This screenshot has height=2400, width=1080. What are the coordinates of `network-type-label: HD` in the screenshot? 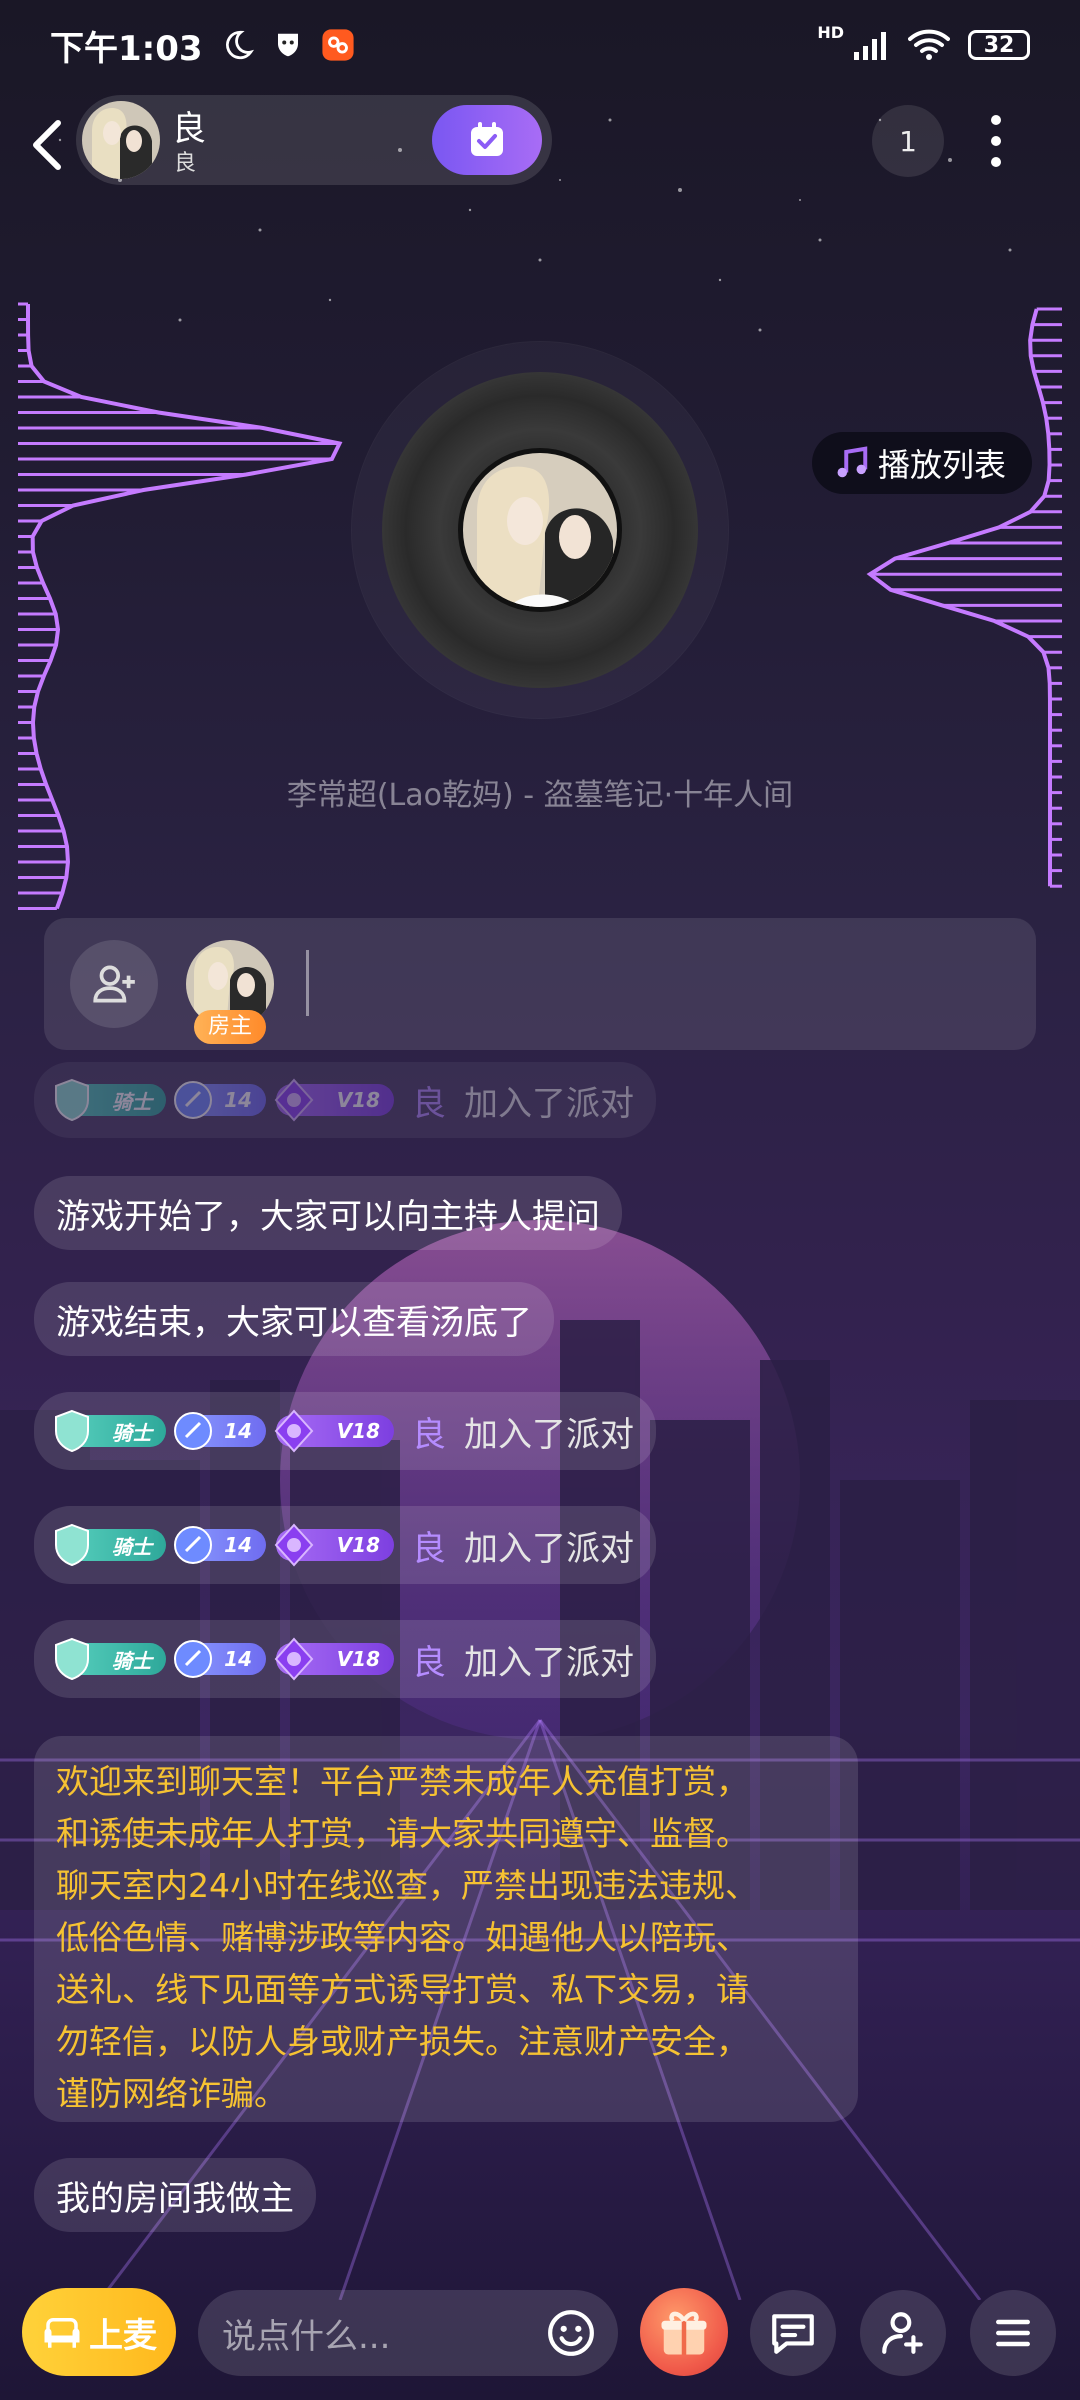 It's located at (830, 32).